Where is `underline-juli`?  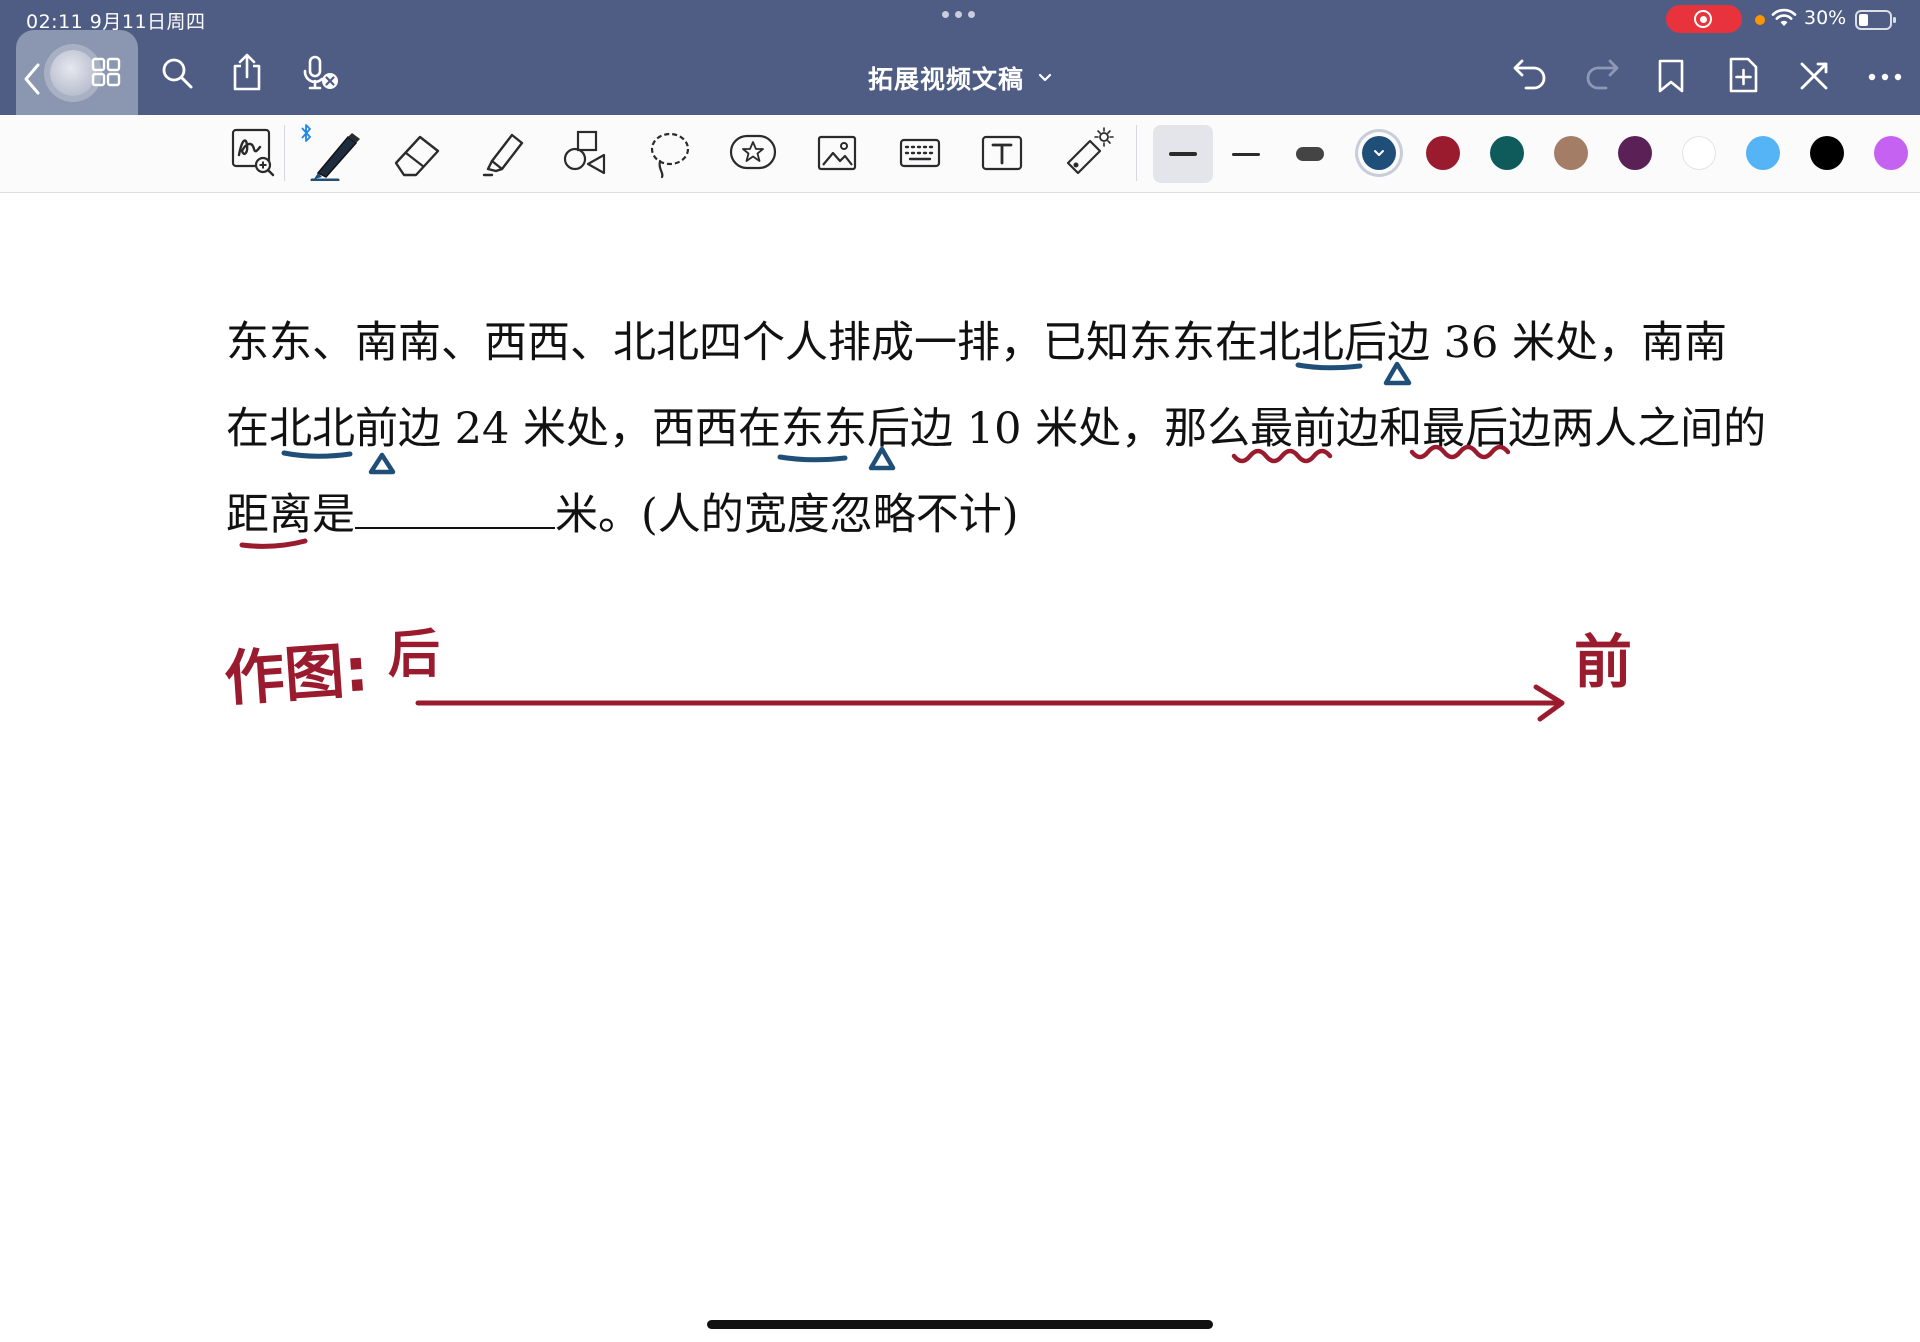
underline-juli is located at coordinates (273, 543).